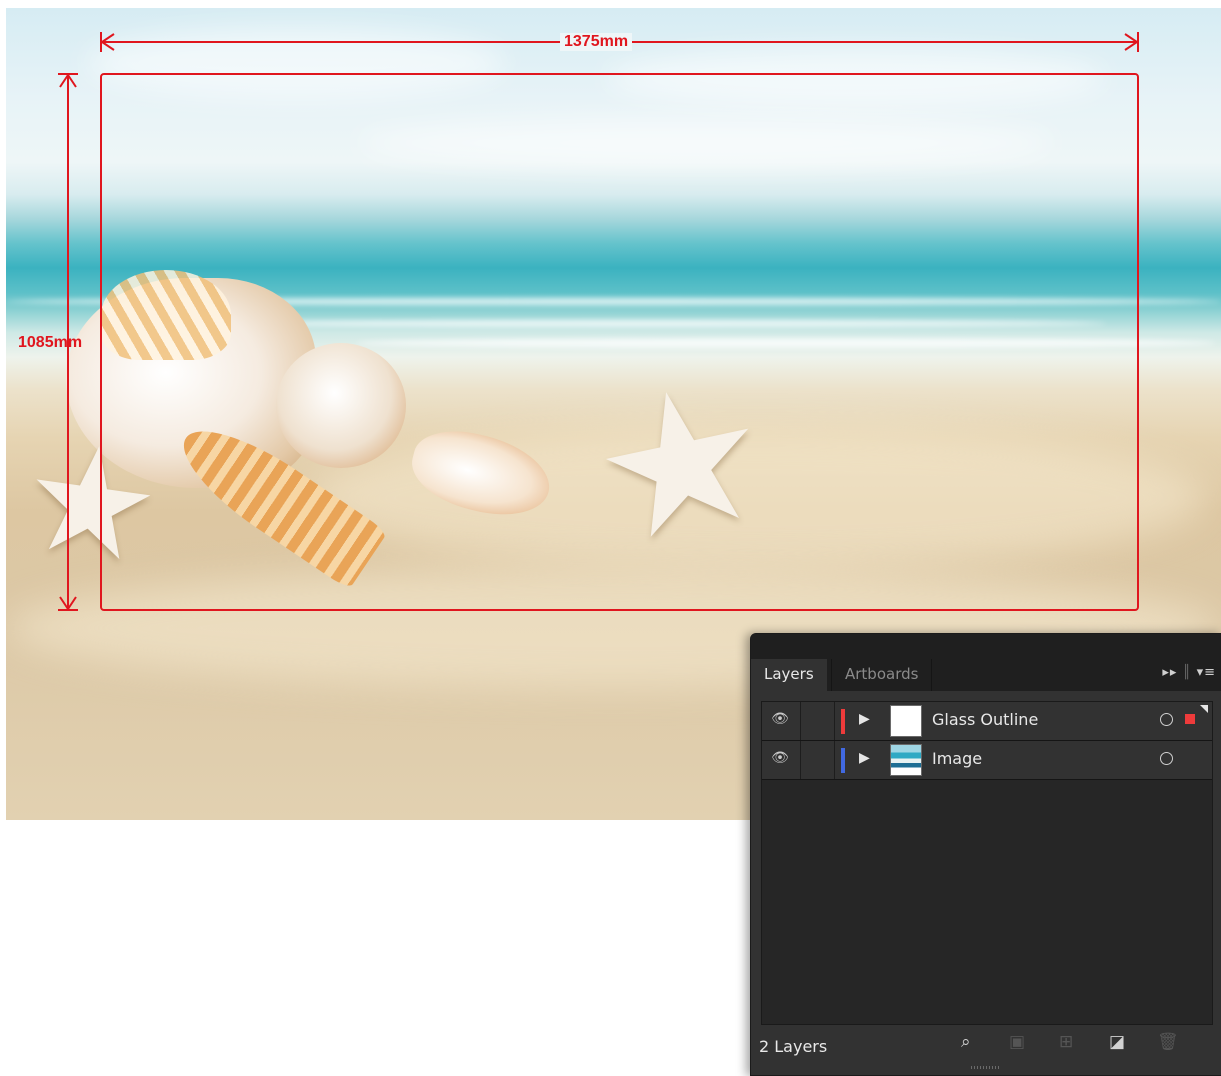  I want to click on selected-art-indicator, so click(1190, 719).